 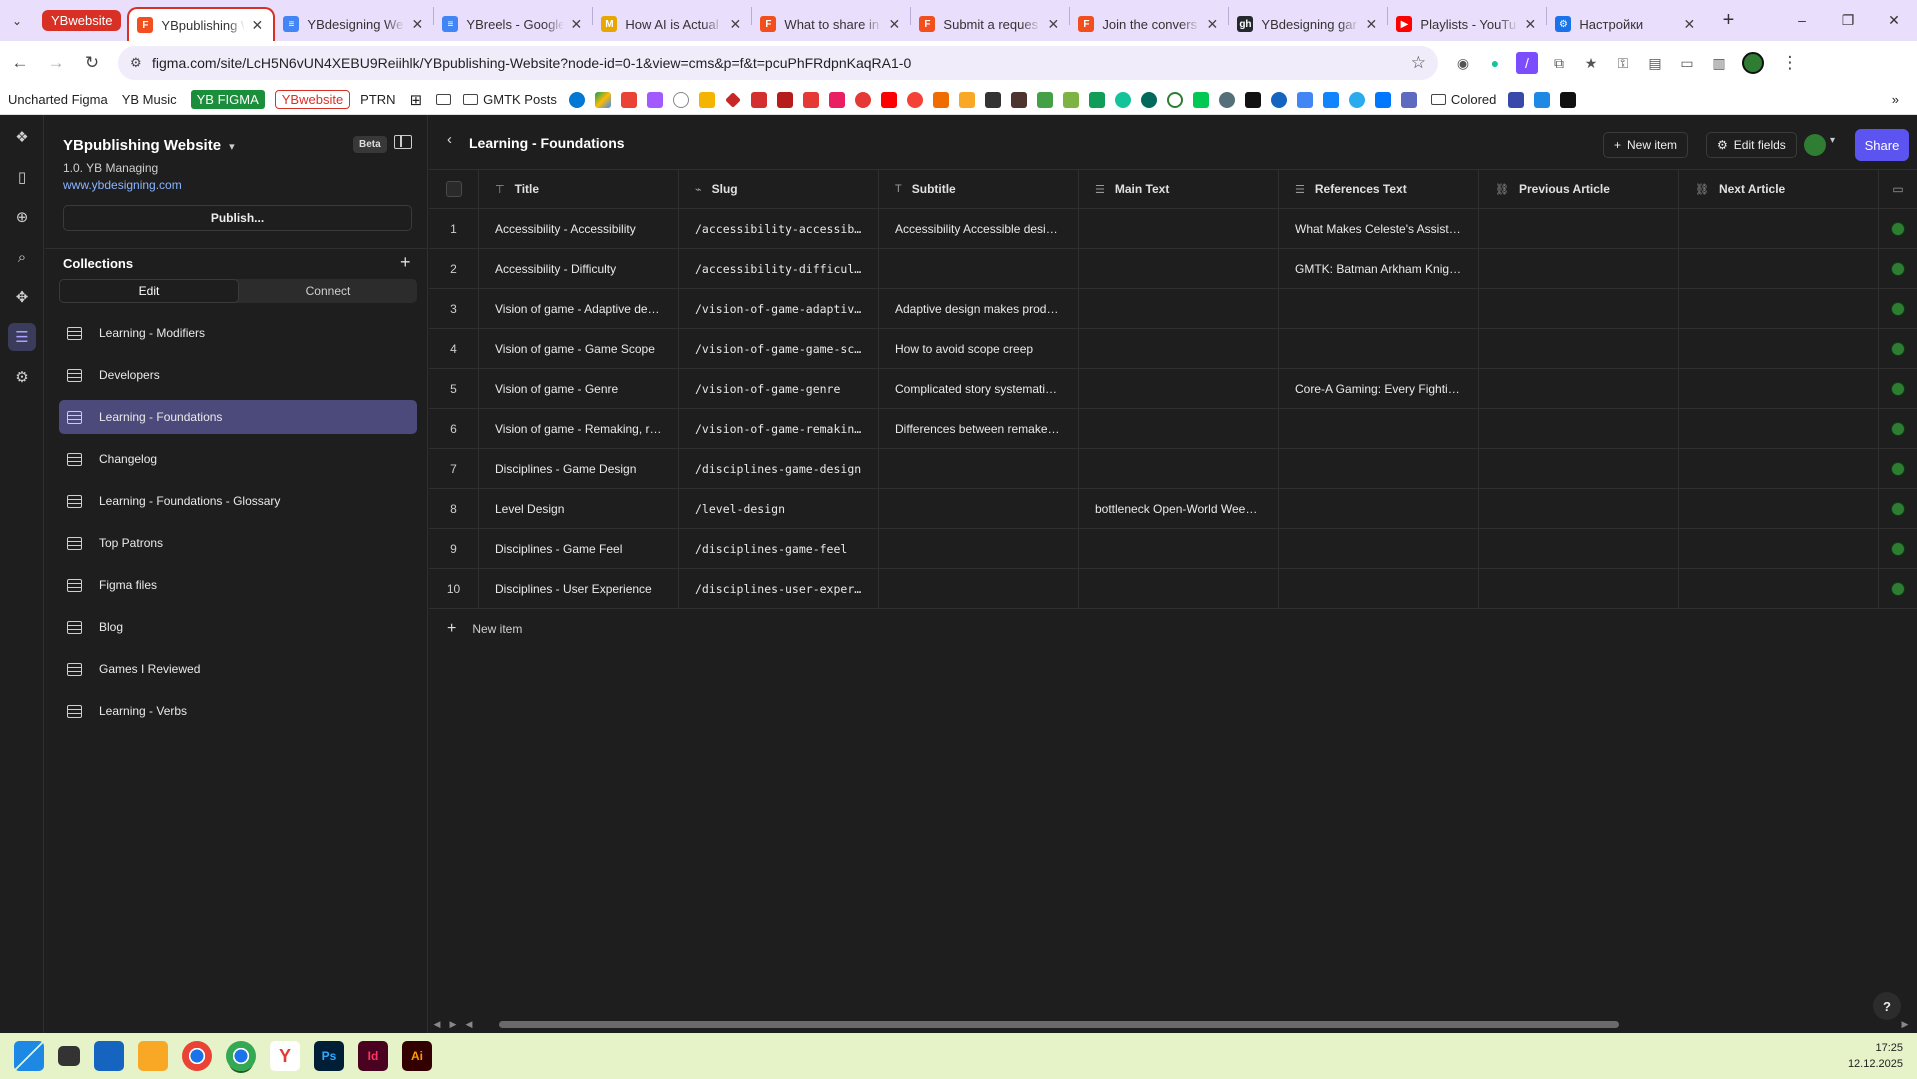 What do you see at coordinates (779, 268) in the screenshot?
I see `cell-slug: /accessibility-difficulty` at bounding box center [779, 268].